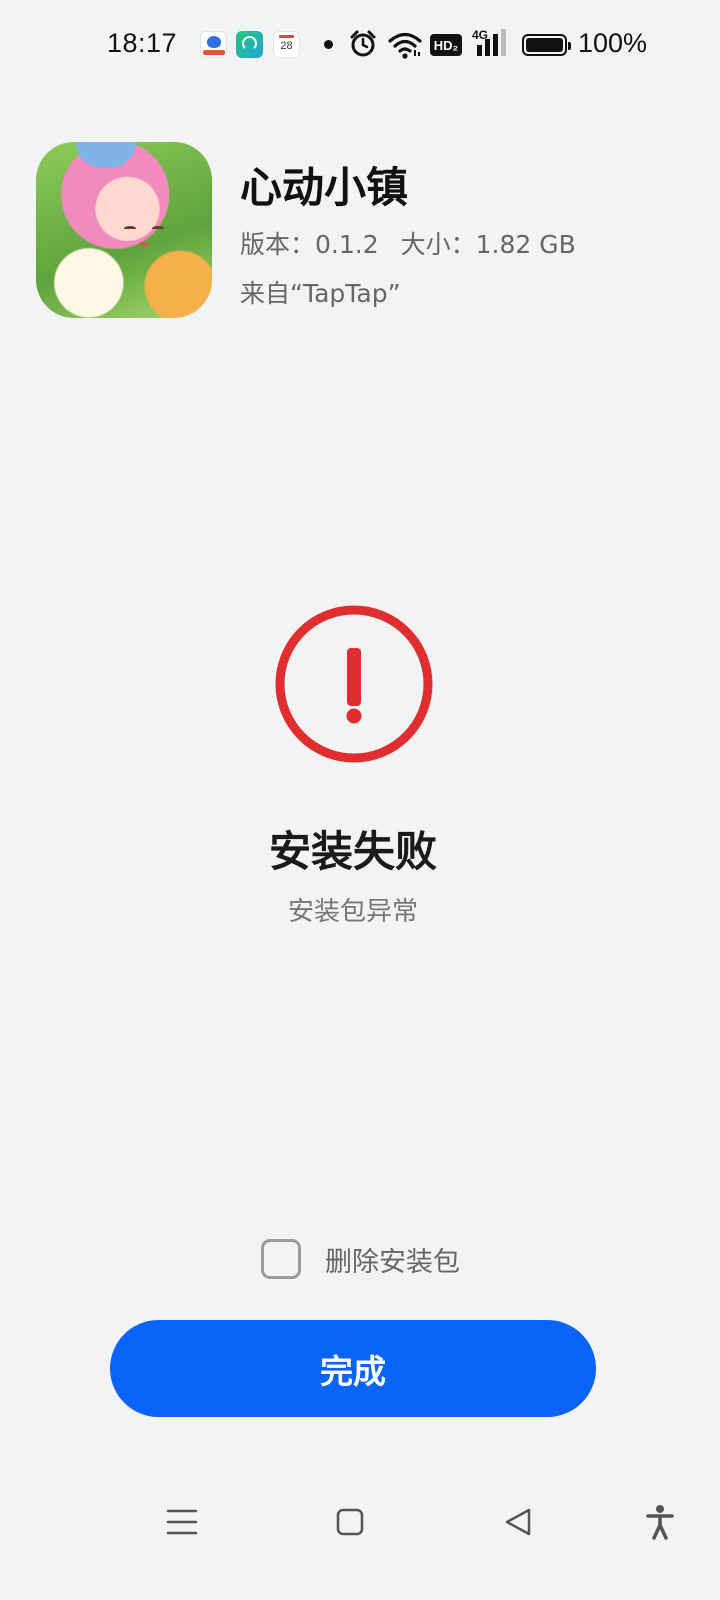 The width and height of the screenshot is (720, 1600). Describe the element at coordinates (249, 44) in the screenshot. I see `green-app-icon` at that location.